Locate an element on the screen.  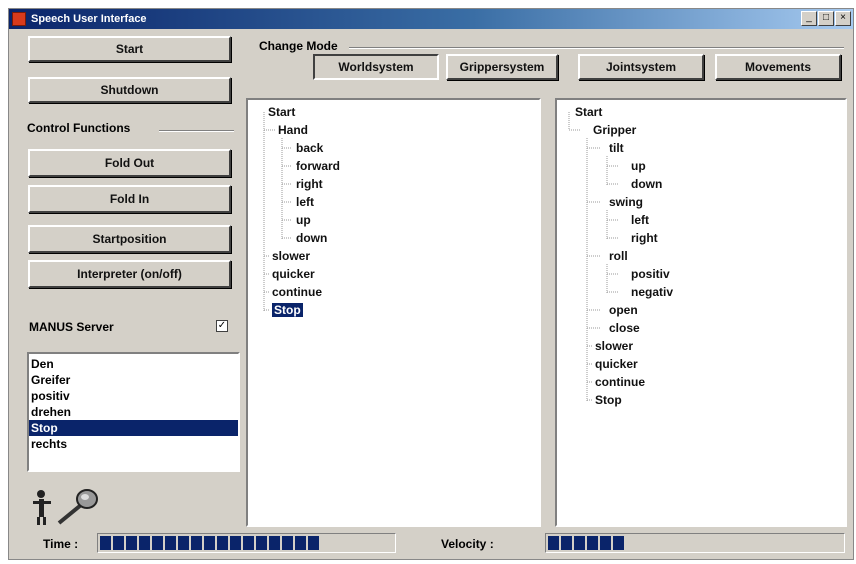
time-progress-bar is located at coordinates (246, 543).